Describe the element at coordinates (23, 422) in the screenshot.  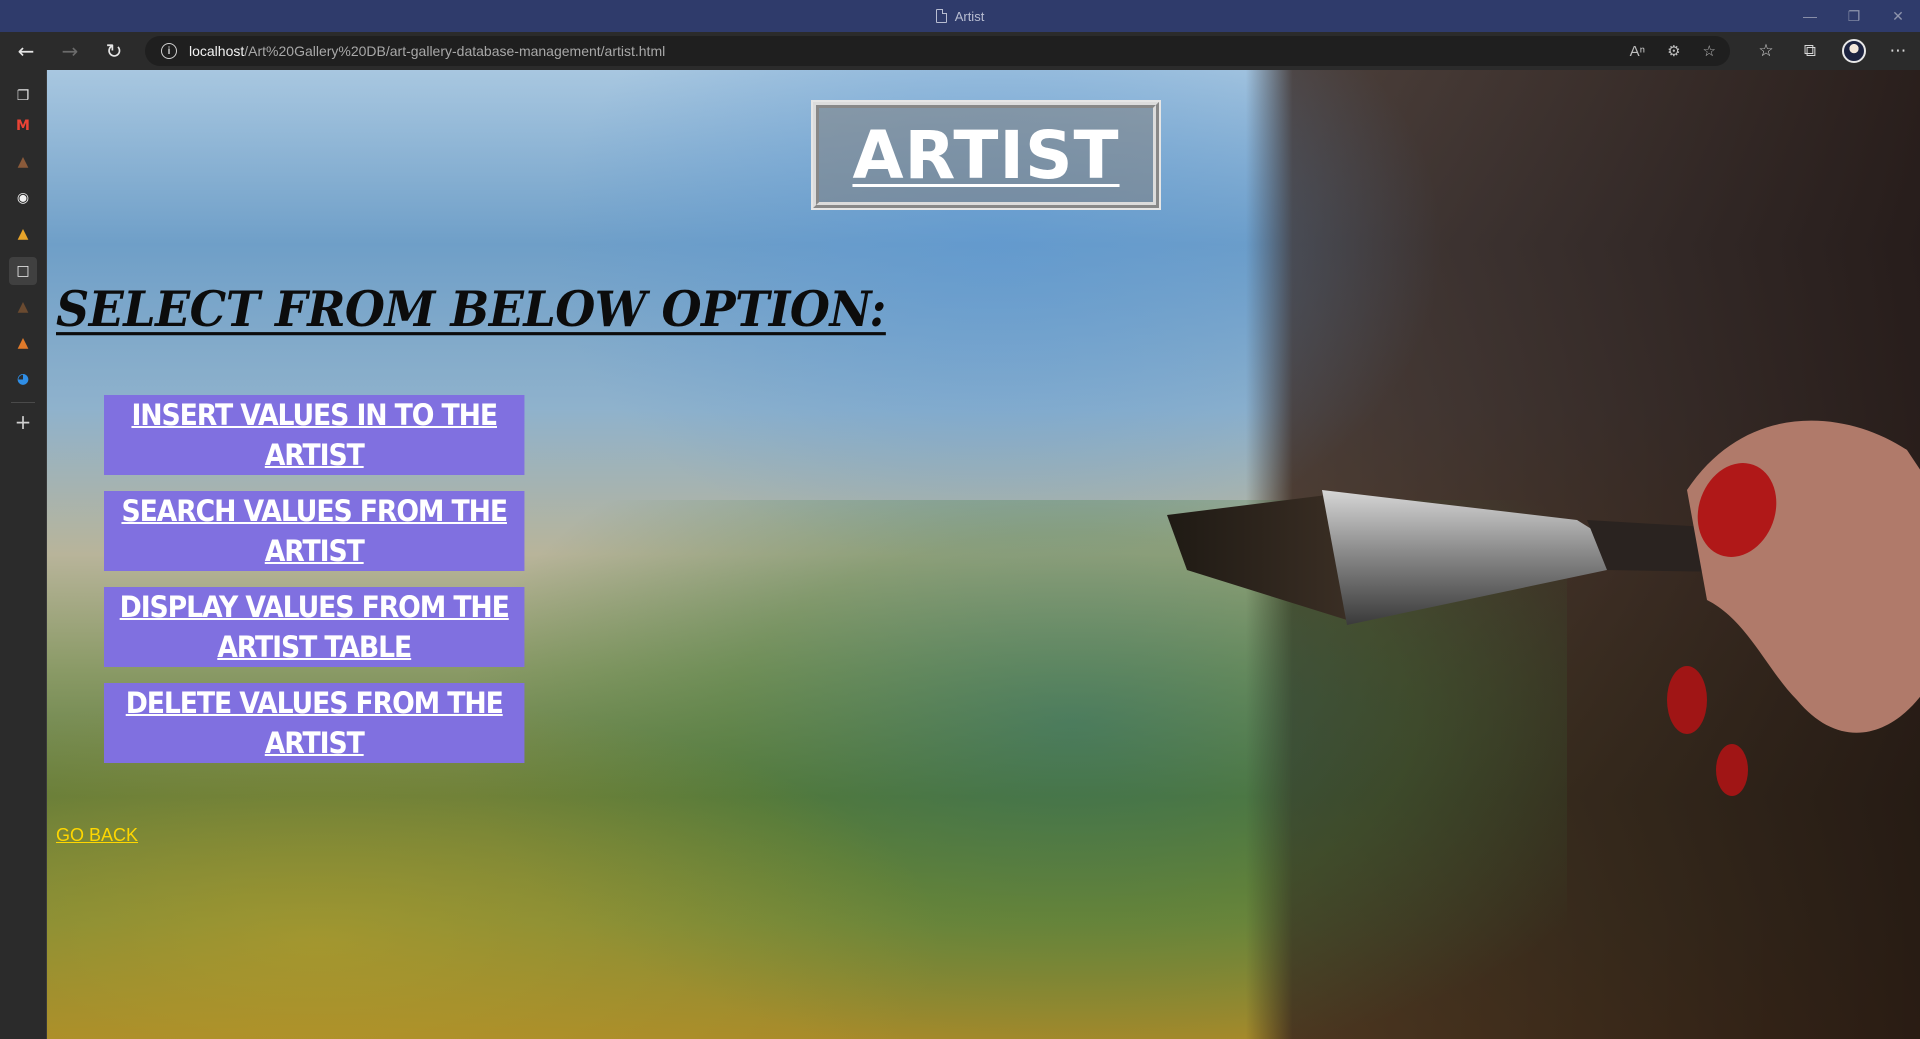
I see `add-icon: +` at that location.